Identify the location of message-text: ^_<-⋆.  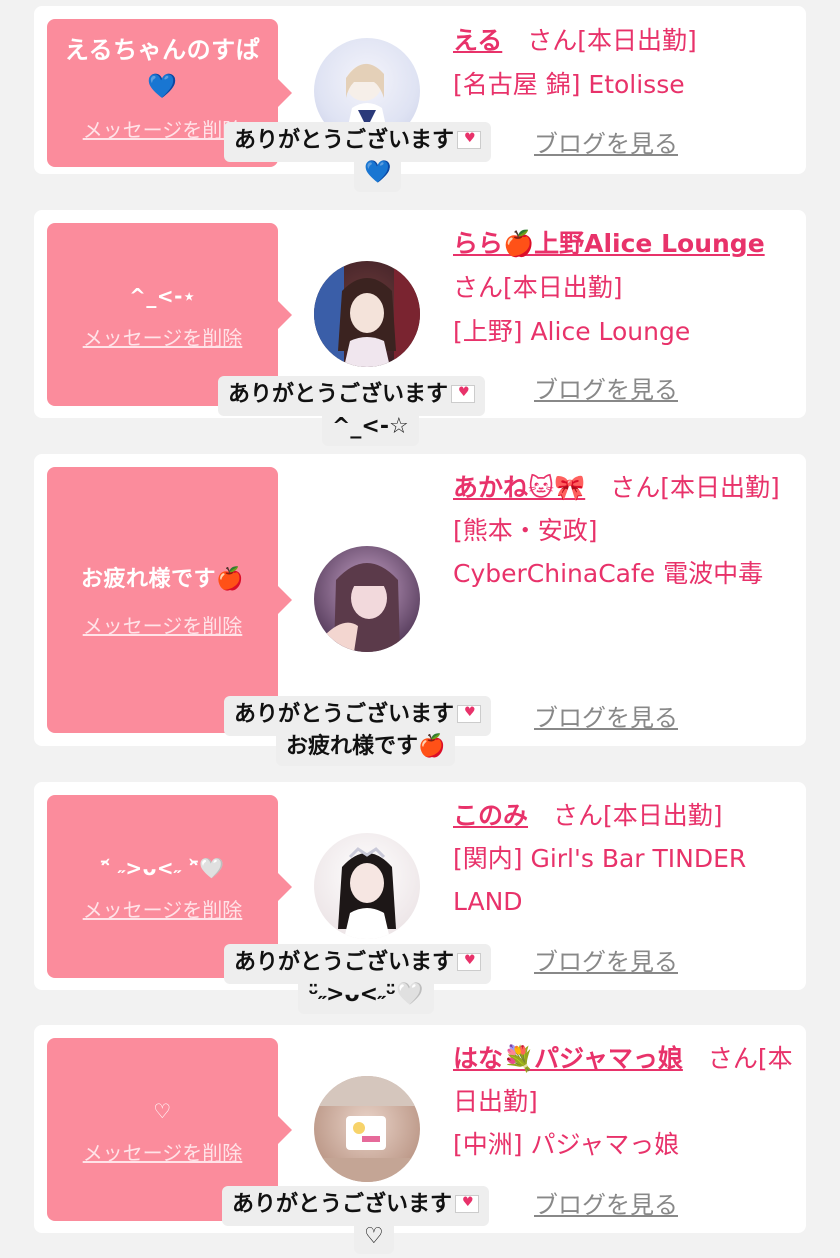
(162, 296).